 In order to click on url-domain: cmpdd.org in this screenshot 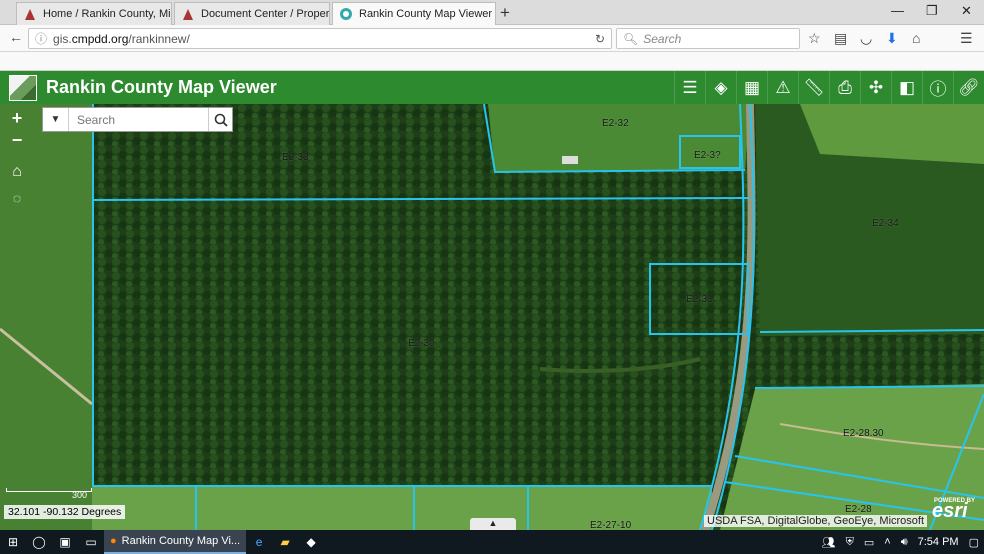, I will do `click(100, 38)`.